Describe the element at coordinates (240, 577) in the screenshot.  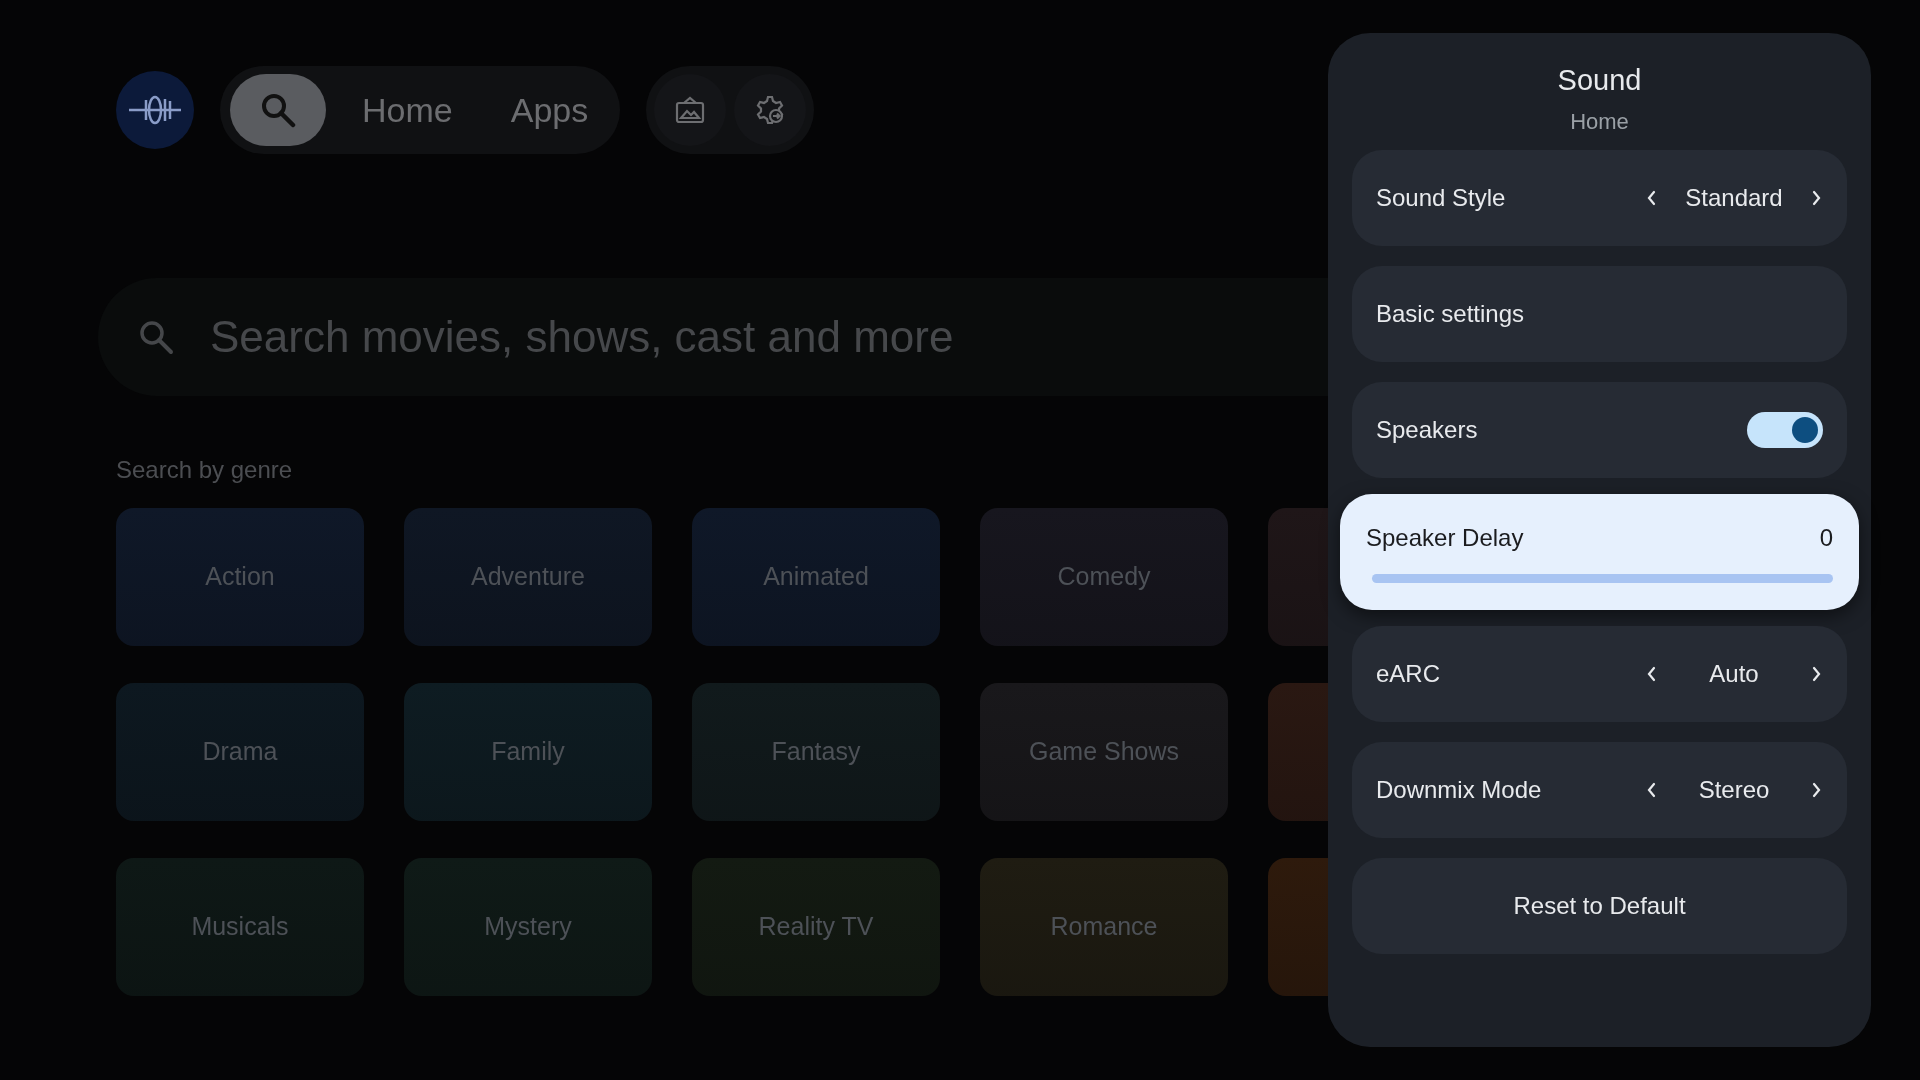
I see `genre-tile: Action` at that location.